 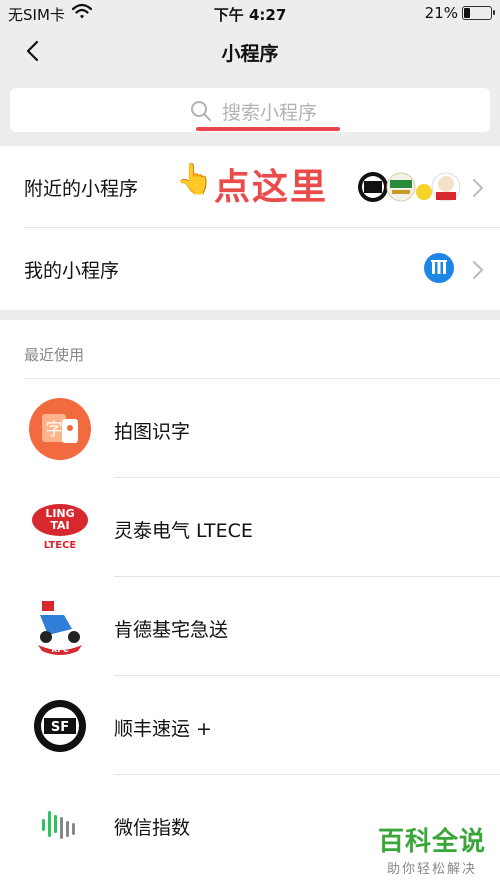 I want to click on wechat-index-logo, so click(x=60, y=825).